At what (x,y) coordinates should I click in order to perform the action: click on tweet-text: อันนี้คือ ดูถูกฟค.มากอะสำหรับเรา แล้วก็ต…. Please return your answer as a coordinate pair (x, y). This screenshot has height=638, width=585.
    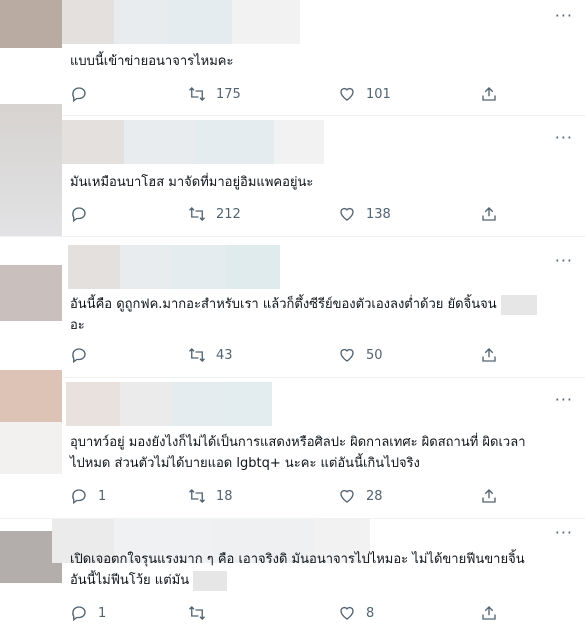
    Looking at the image, I should click on (315, 315).